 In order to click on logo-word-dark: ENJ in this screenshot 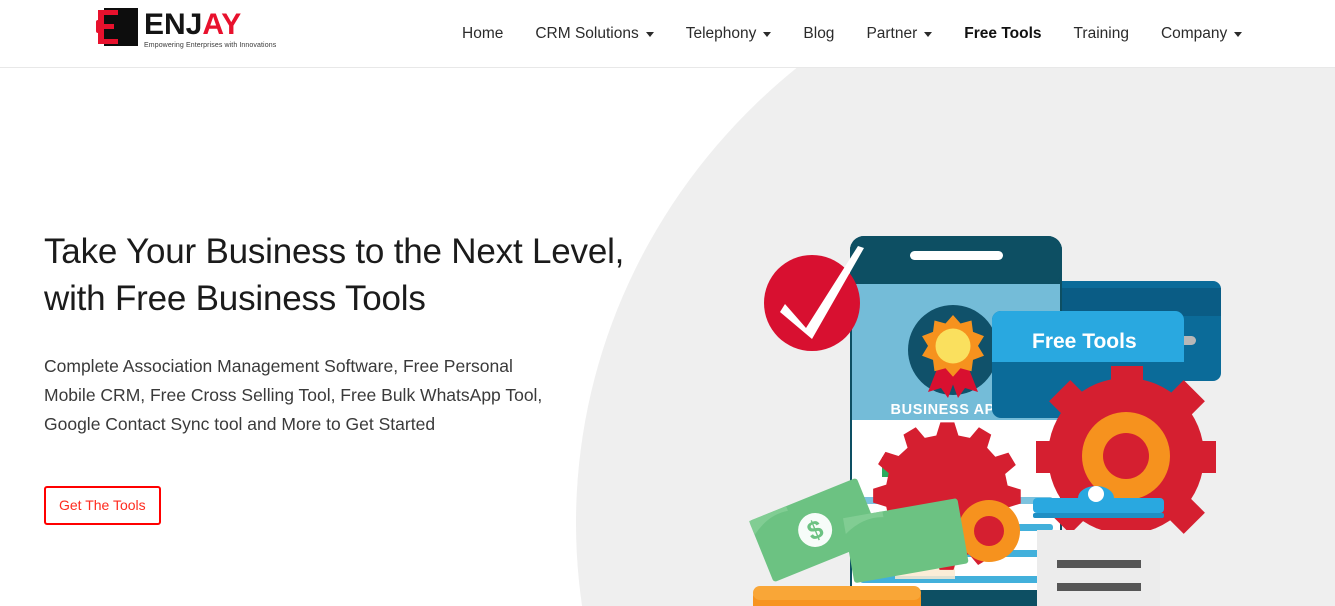, I will do `click(173, 24)`.